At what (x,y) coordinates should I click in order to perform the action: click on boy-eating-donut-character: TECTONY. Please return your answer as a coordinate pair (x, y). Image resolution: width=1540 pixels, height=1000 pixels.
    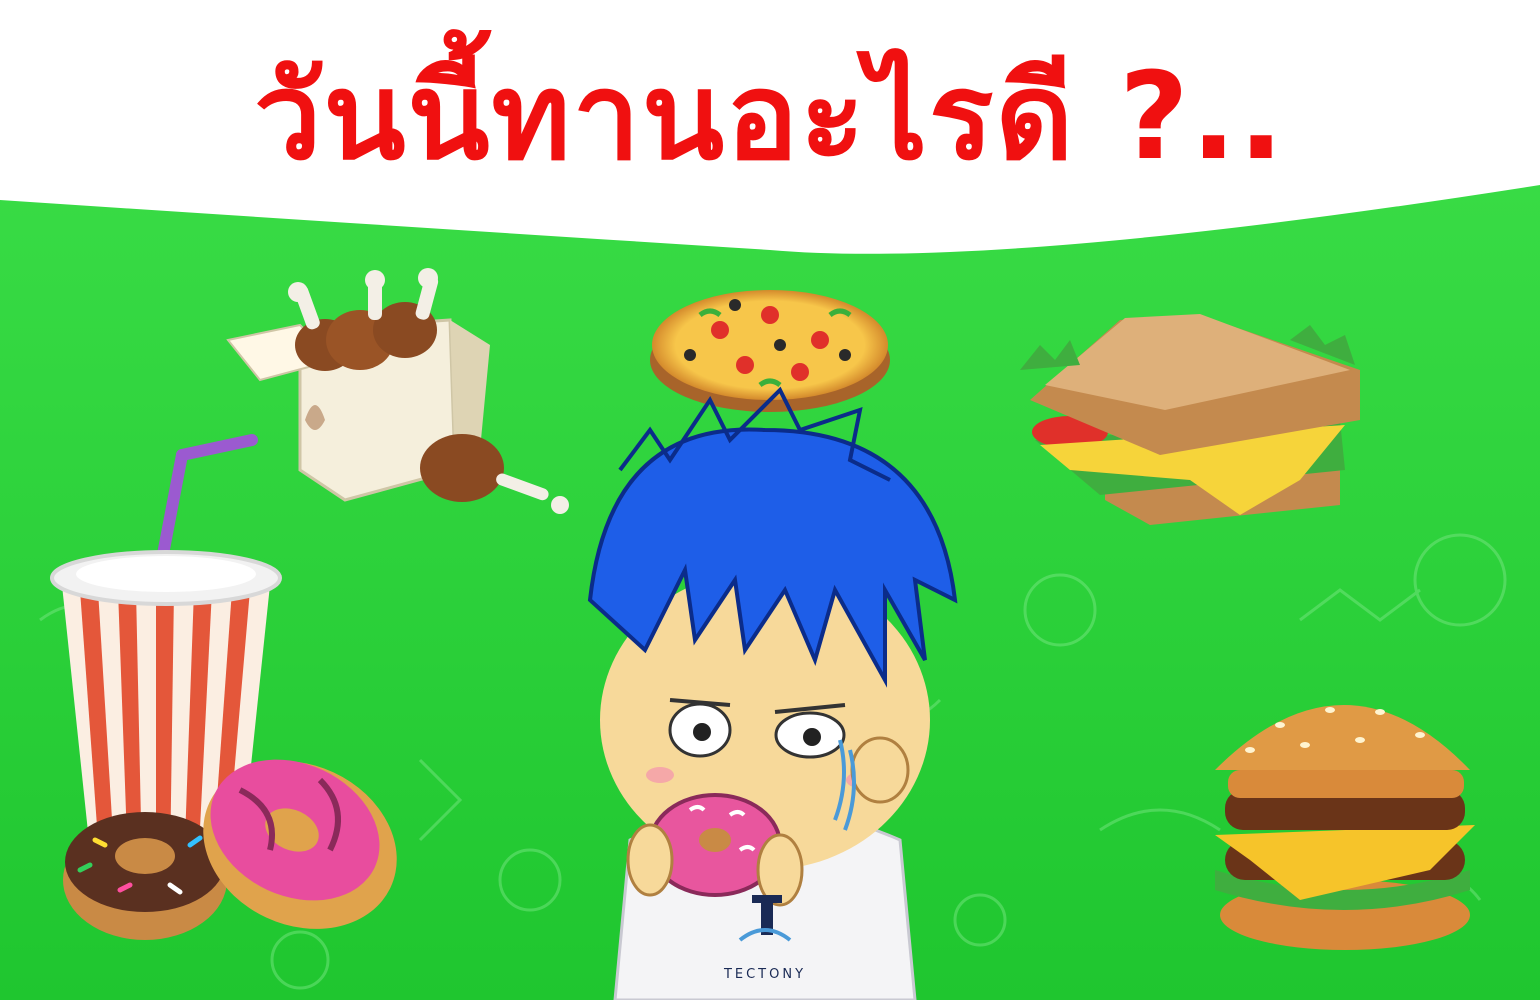
    Looking at the image, I should click on (772, 693).